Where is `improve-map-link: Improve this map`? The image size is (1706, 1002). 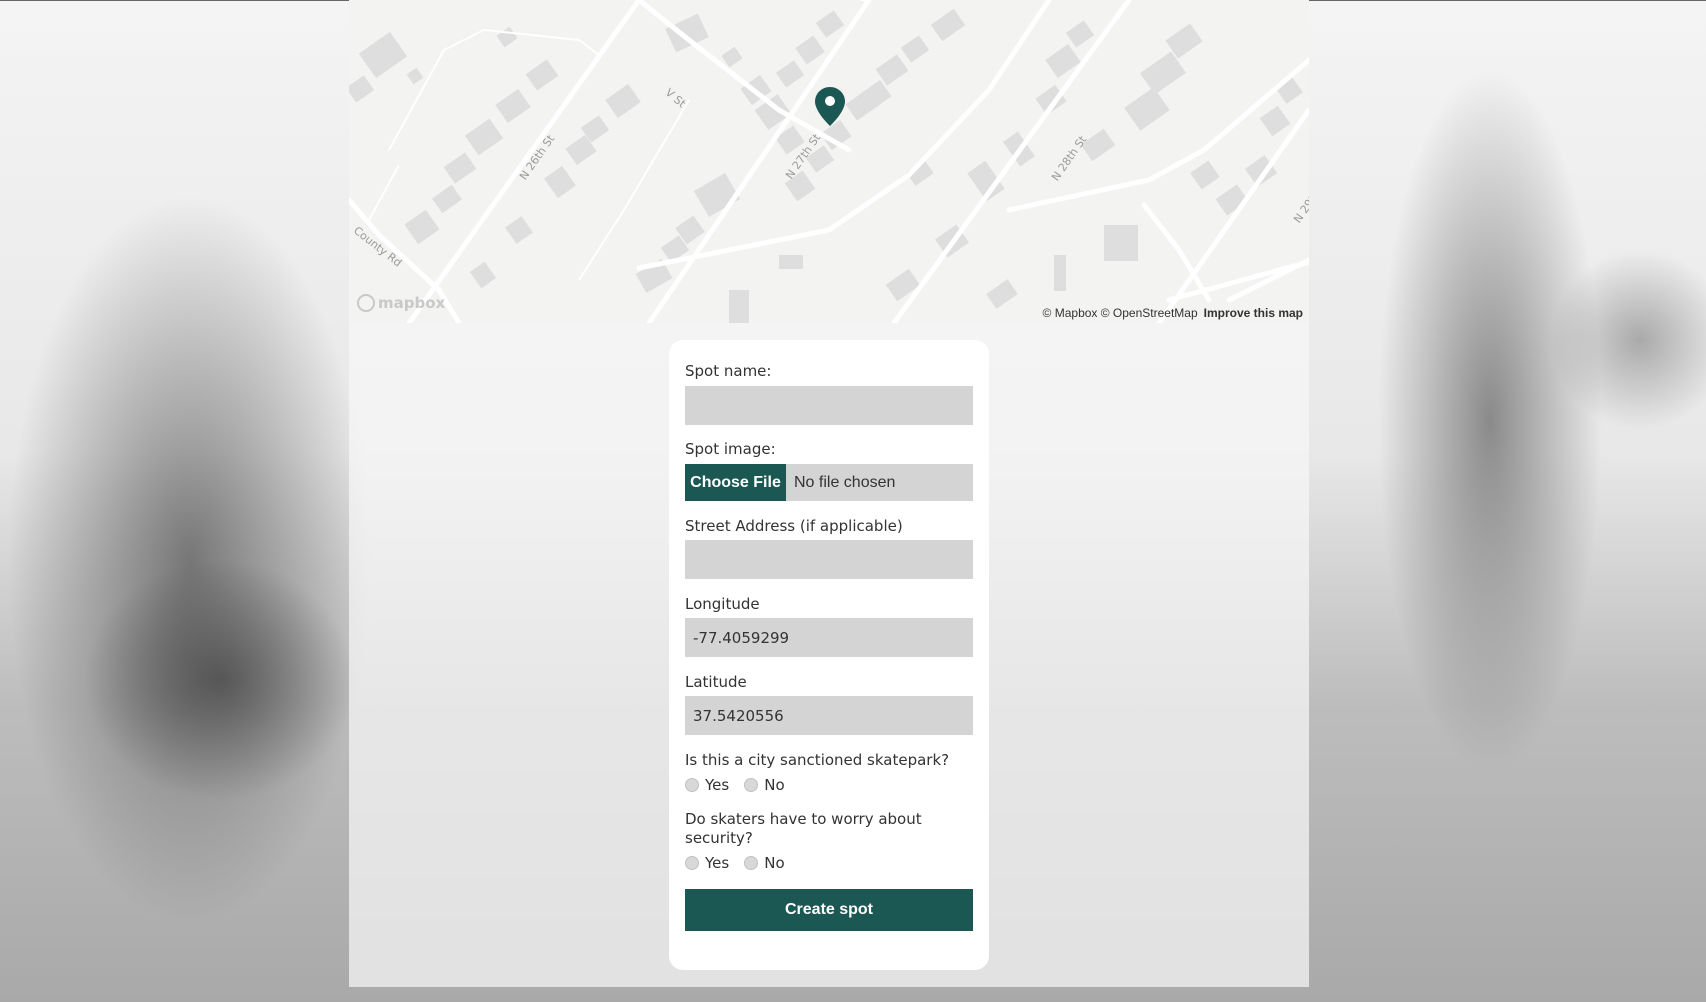
improve-map-link: Improve this map is located at coordinates (1253, 313).